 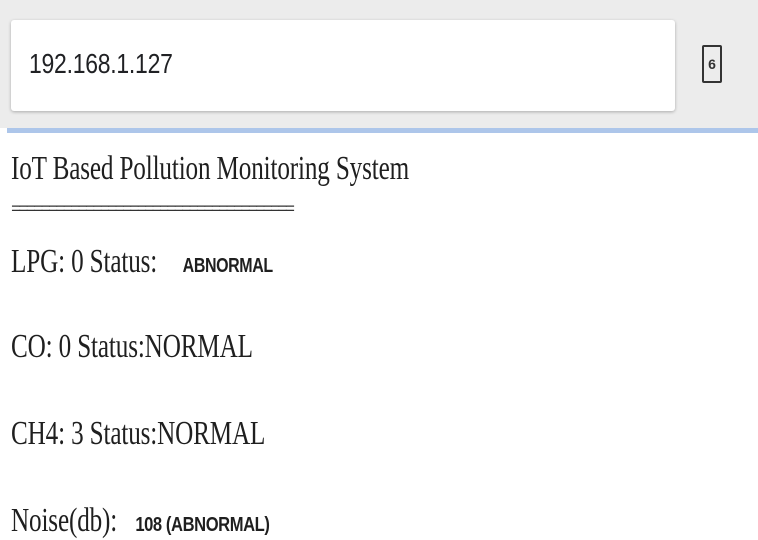 I want to click on tab-count: 6, so click(x=712, y=64).